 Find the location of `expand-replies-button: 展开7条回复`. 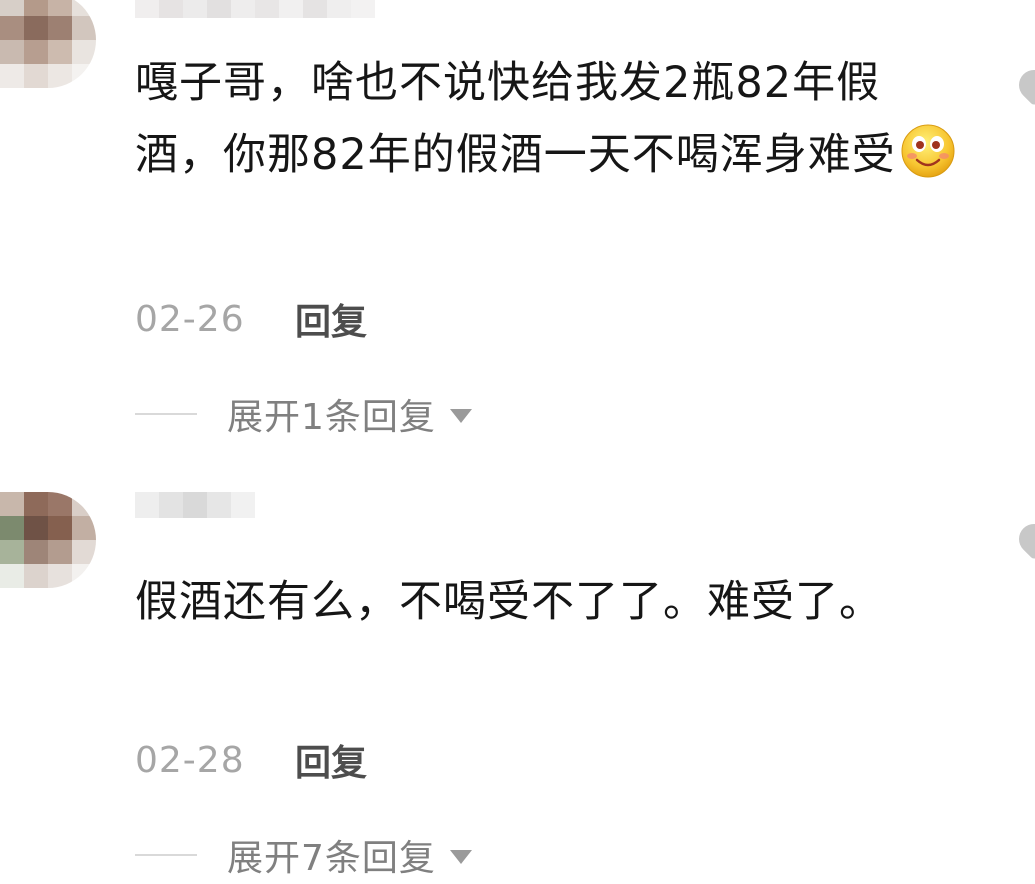

expand-replies-button: 展开7条回复 is located at coordinates (303, 855).